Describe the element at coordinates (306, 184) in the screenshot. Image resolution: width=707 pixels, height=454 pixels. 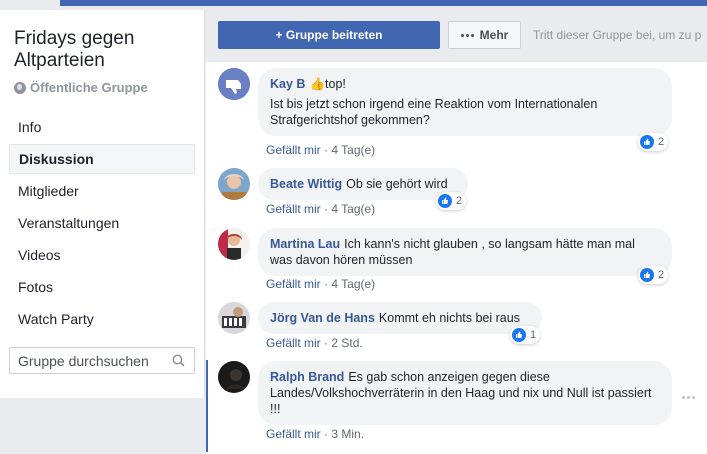
I see `comment-author: Beate Wittig` at that location.